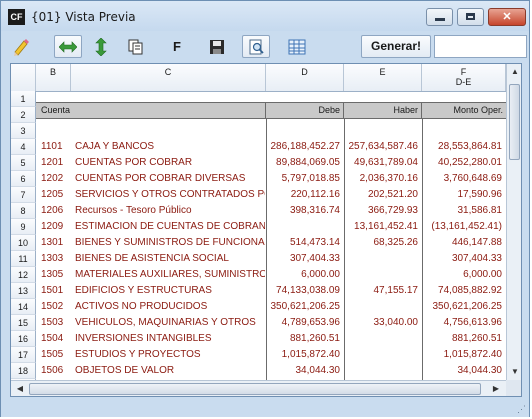 The width and height of the screenshot is (532, 419). Describe the element at coordinates (23, 355) in the screenshot. I see `row-header: 17` at that location.